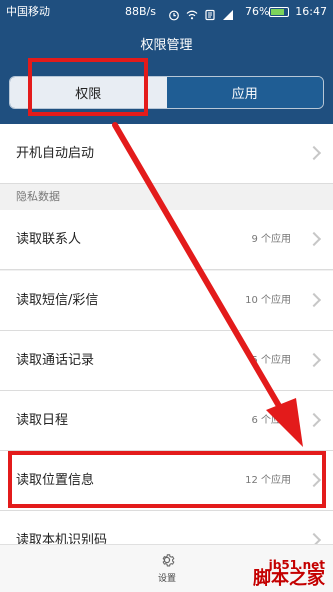 The height and width of the screenshot is (592, 333). Describe the element at coordinates (271, 360) in the screenshot. I see `list-item-count: 5 个应用` at that location.